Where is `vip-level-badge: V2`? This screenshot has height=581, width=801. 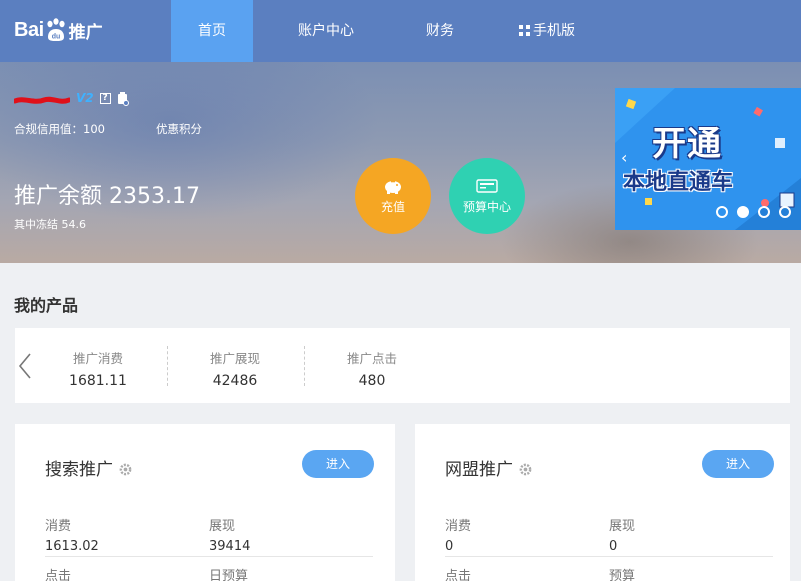 vip-level-badge: V2 is located at coordinates (85, 98).